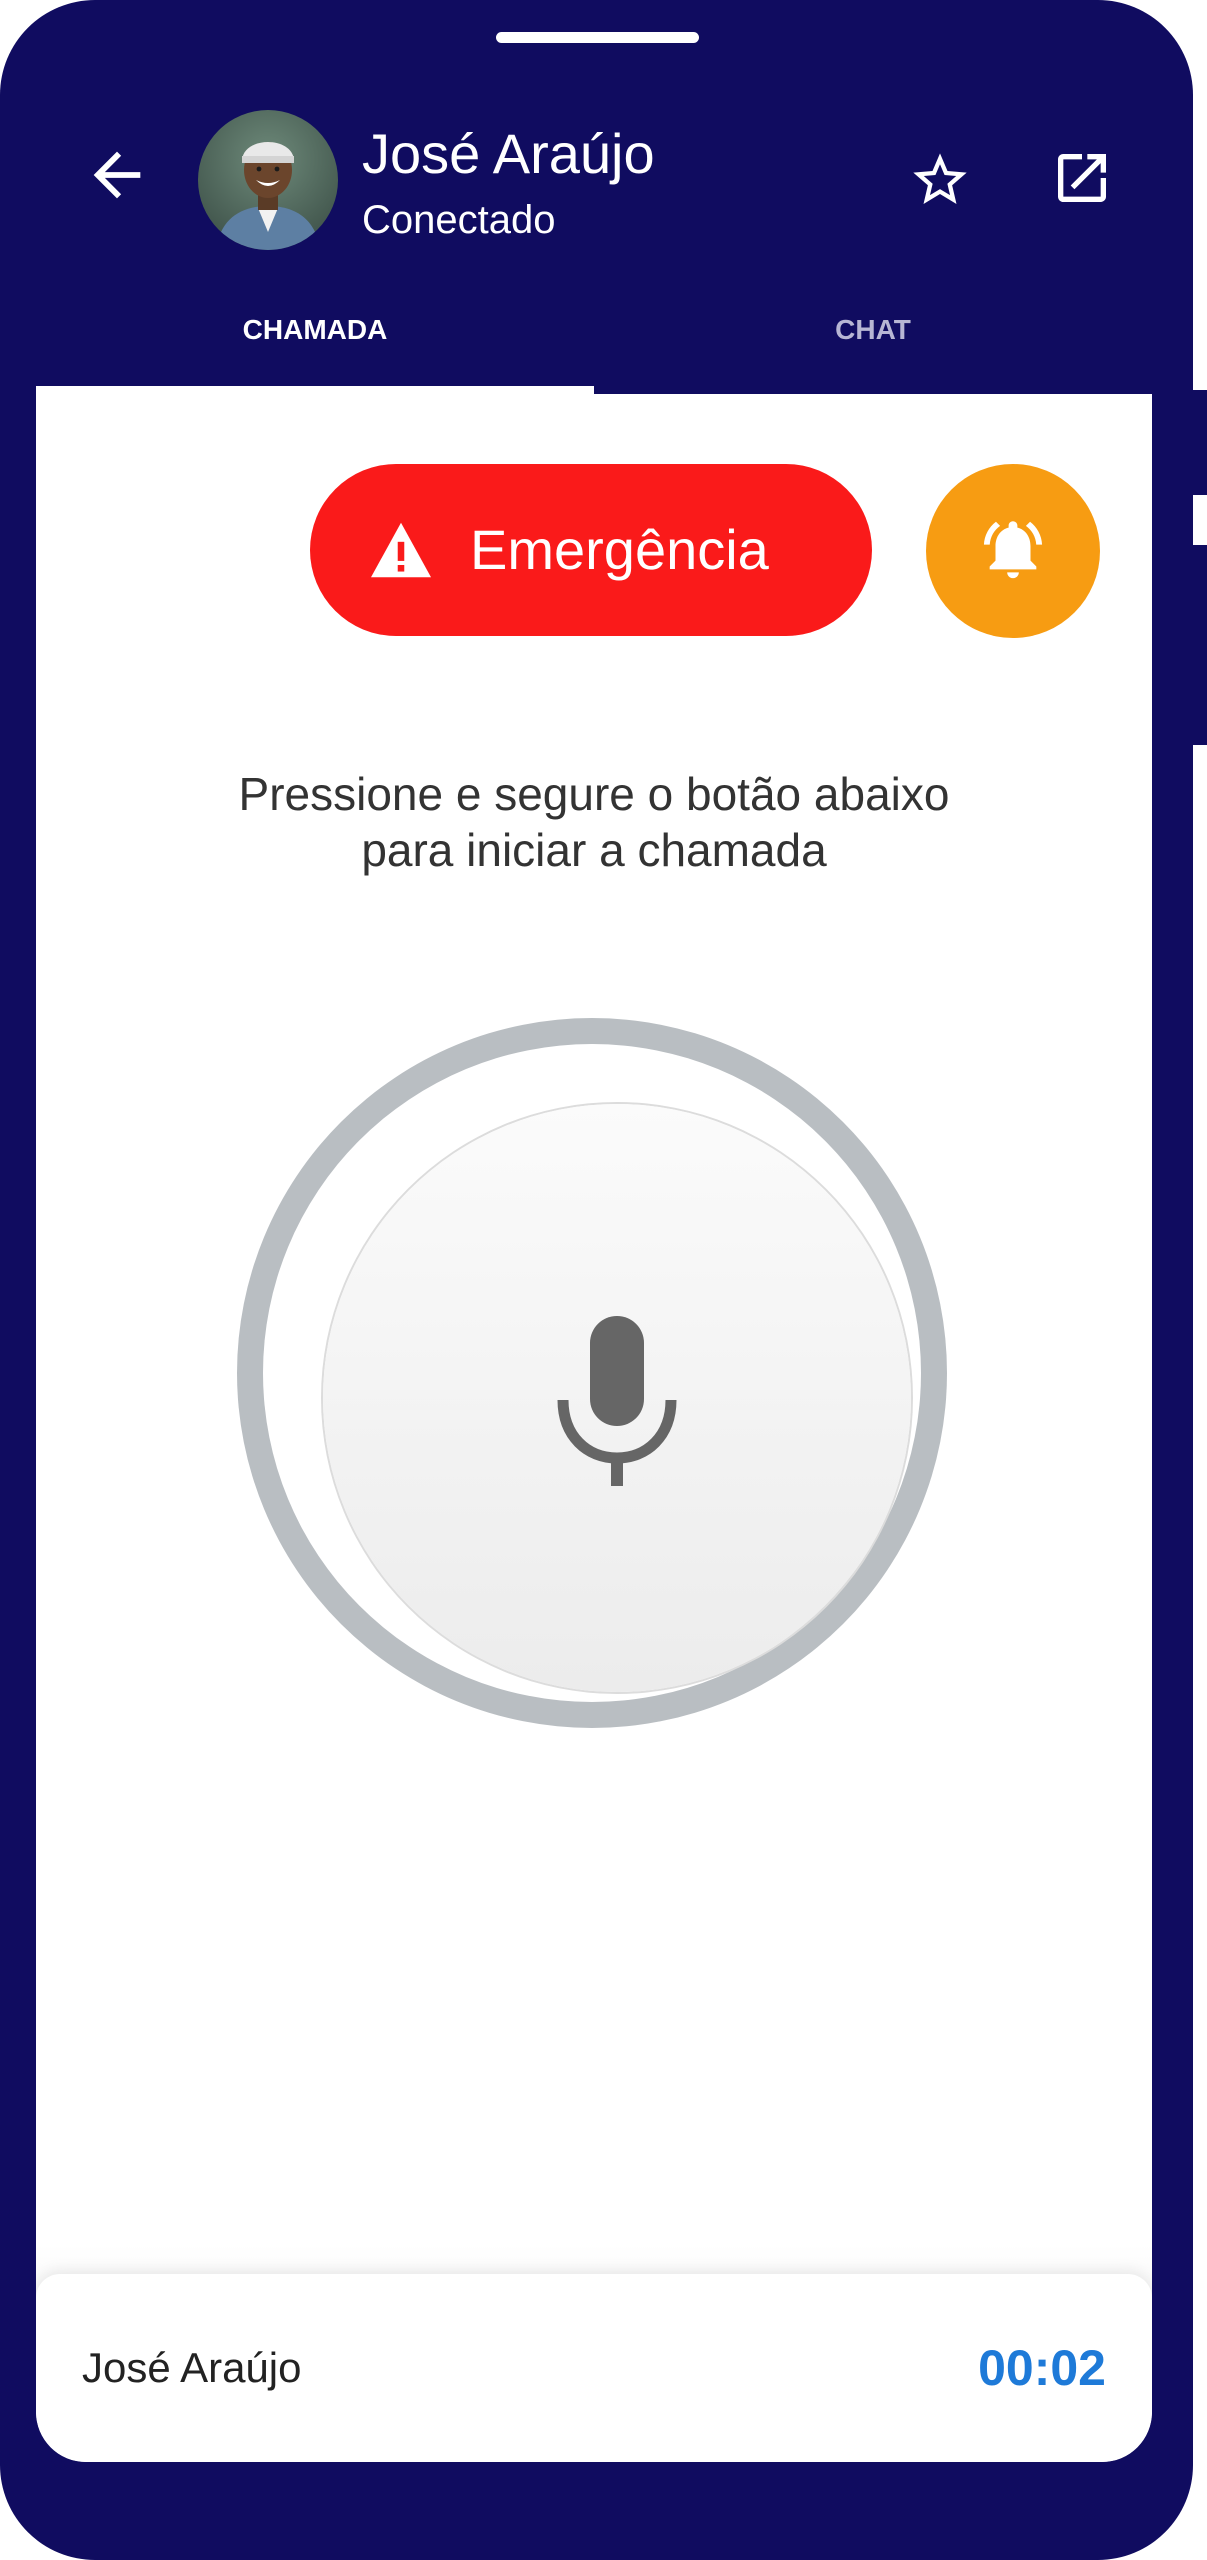 The image size is (1207, 2560). I want to click on alarm-button, so click(1013, 551).